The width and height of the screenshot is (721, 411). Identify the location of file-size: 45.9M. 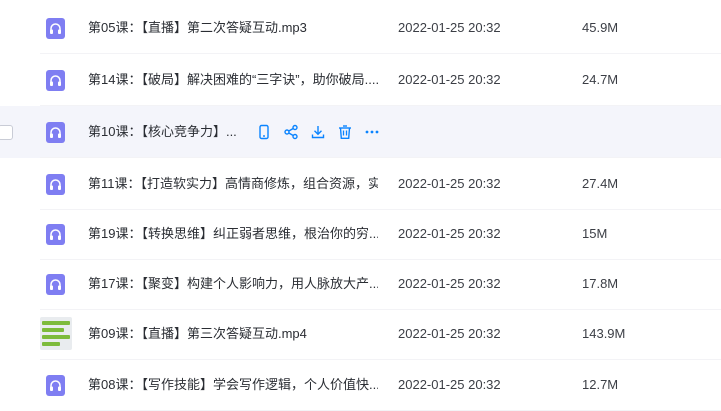
(600, 27).